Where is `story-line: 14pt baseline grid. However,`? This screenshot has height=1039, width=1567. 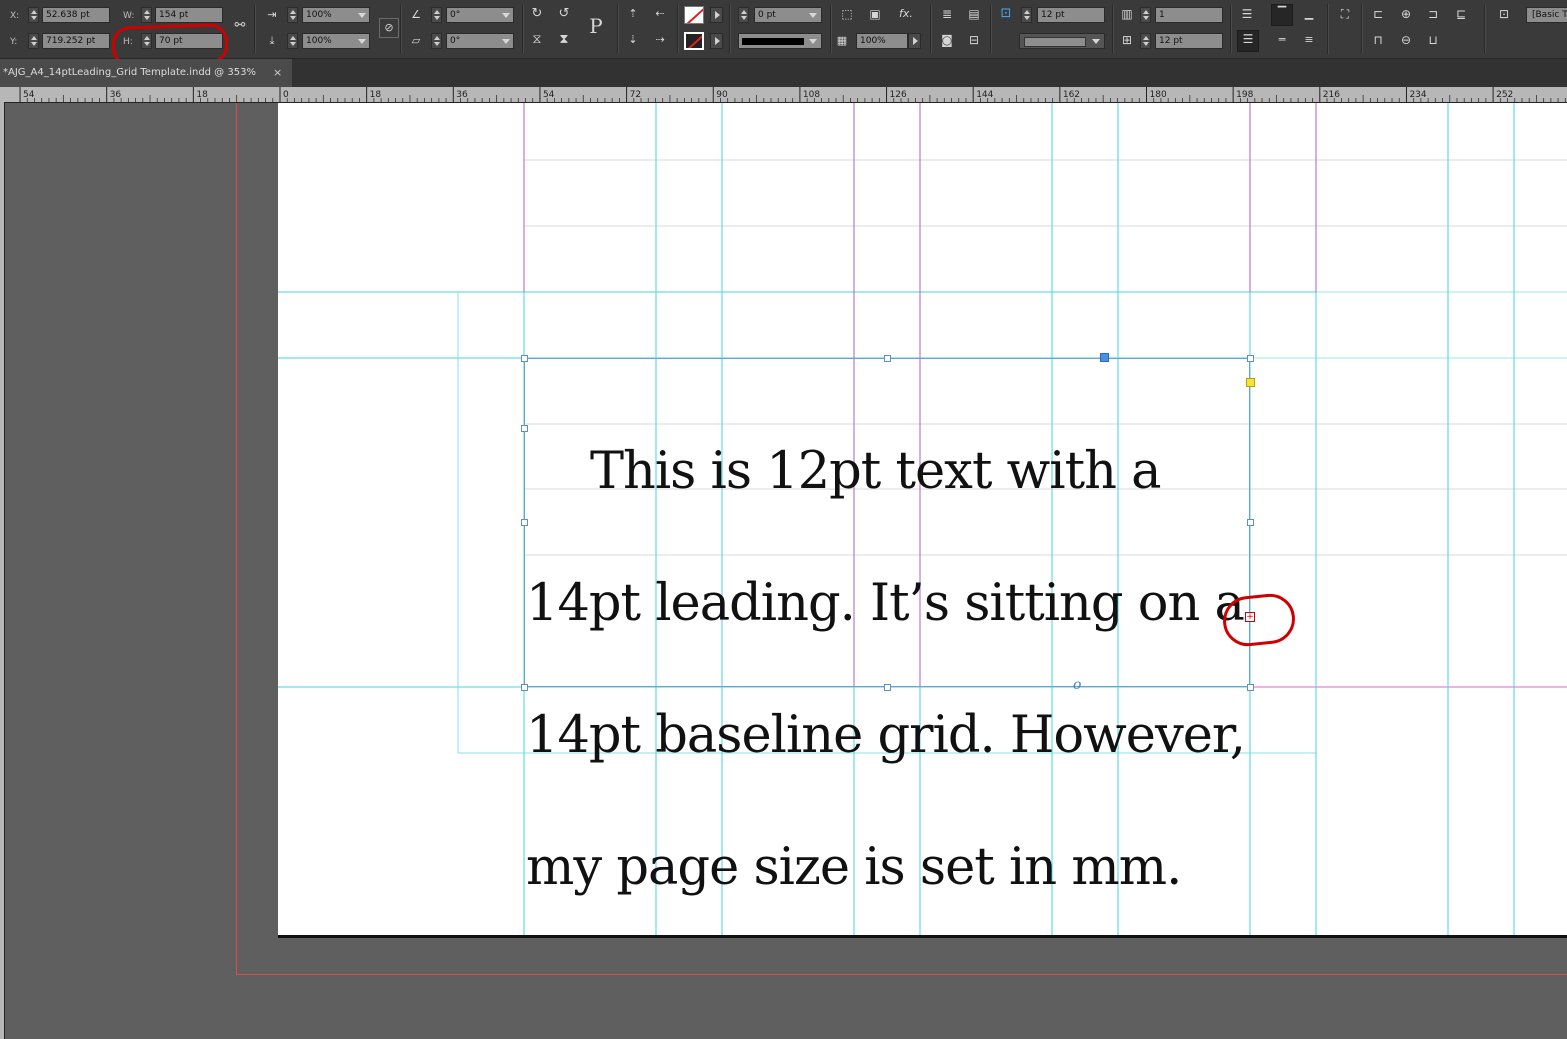 story-line: 14pt baseline grid. However, is located at coordinates (886, 735).